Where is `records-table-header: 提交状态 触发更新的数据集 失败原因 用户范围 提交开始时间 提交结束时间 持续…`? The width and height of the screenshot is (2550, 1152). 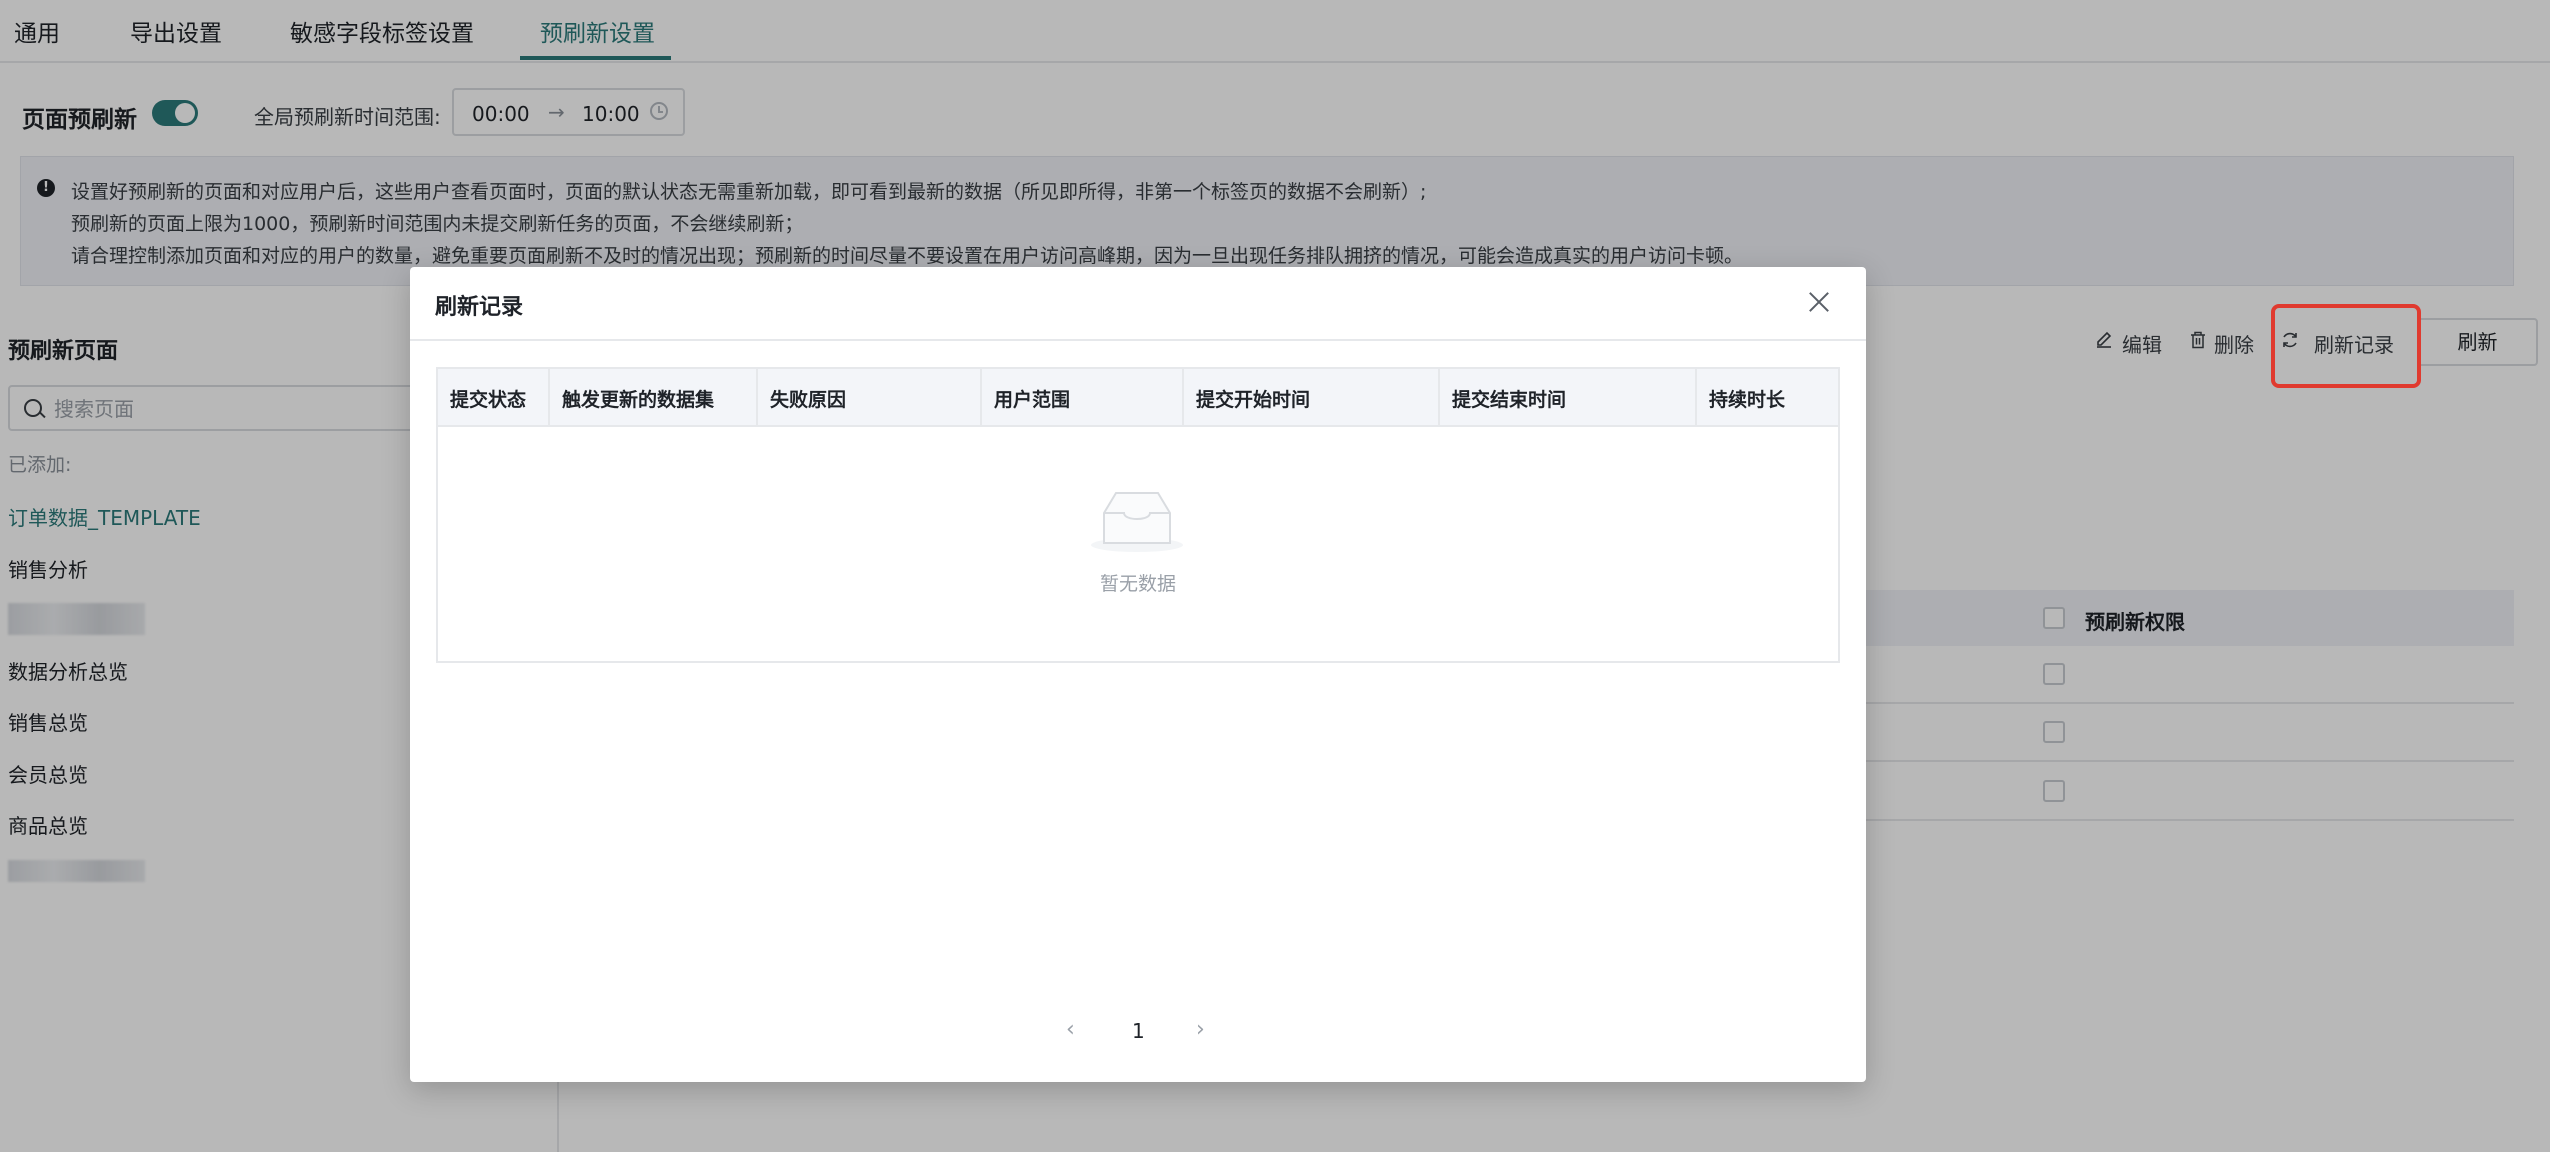 records-table-header: 提交状态 触发更新的数据集 失败原因 用户范围 提交开始时间 提交结束时间 持续… is located at coordinates (1138, 398).